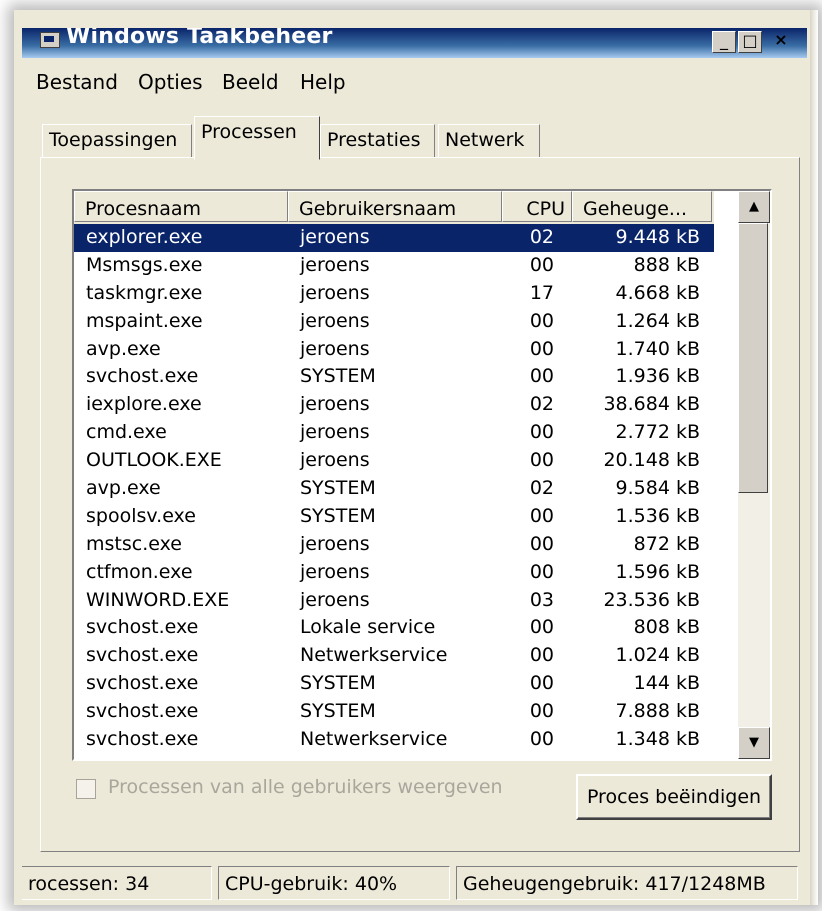 This screenshot has width=822, height=911. What do you see at coordinates (394, 740) in the screenshot?
I see `table-row: svchost.exe Netwerkservice 00 1.348 kB` at bounding box center [394, 740].